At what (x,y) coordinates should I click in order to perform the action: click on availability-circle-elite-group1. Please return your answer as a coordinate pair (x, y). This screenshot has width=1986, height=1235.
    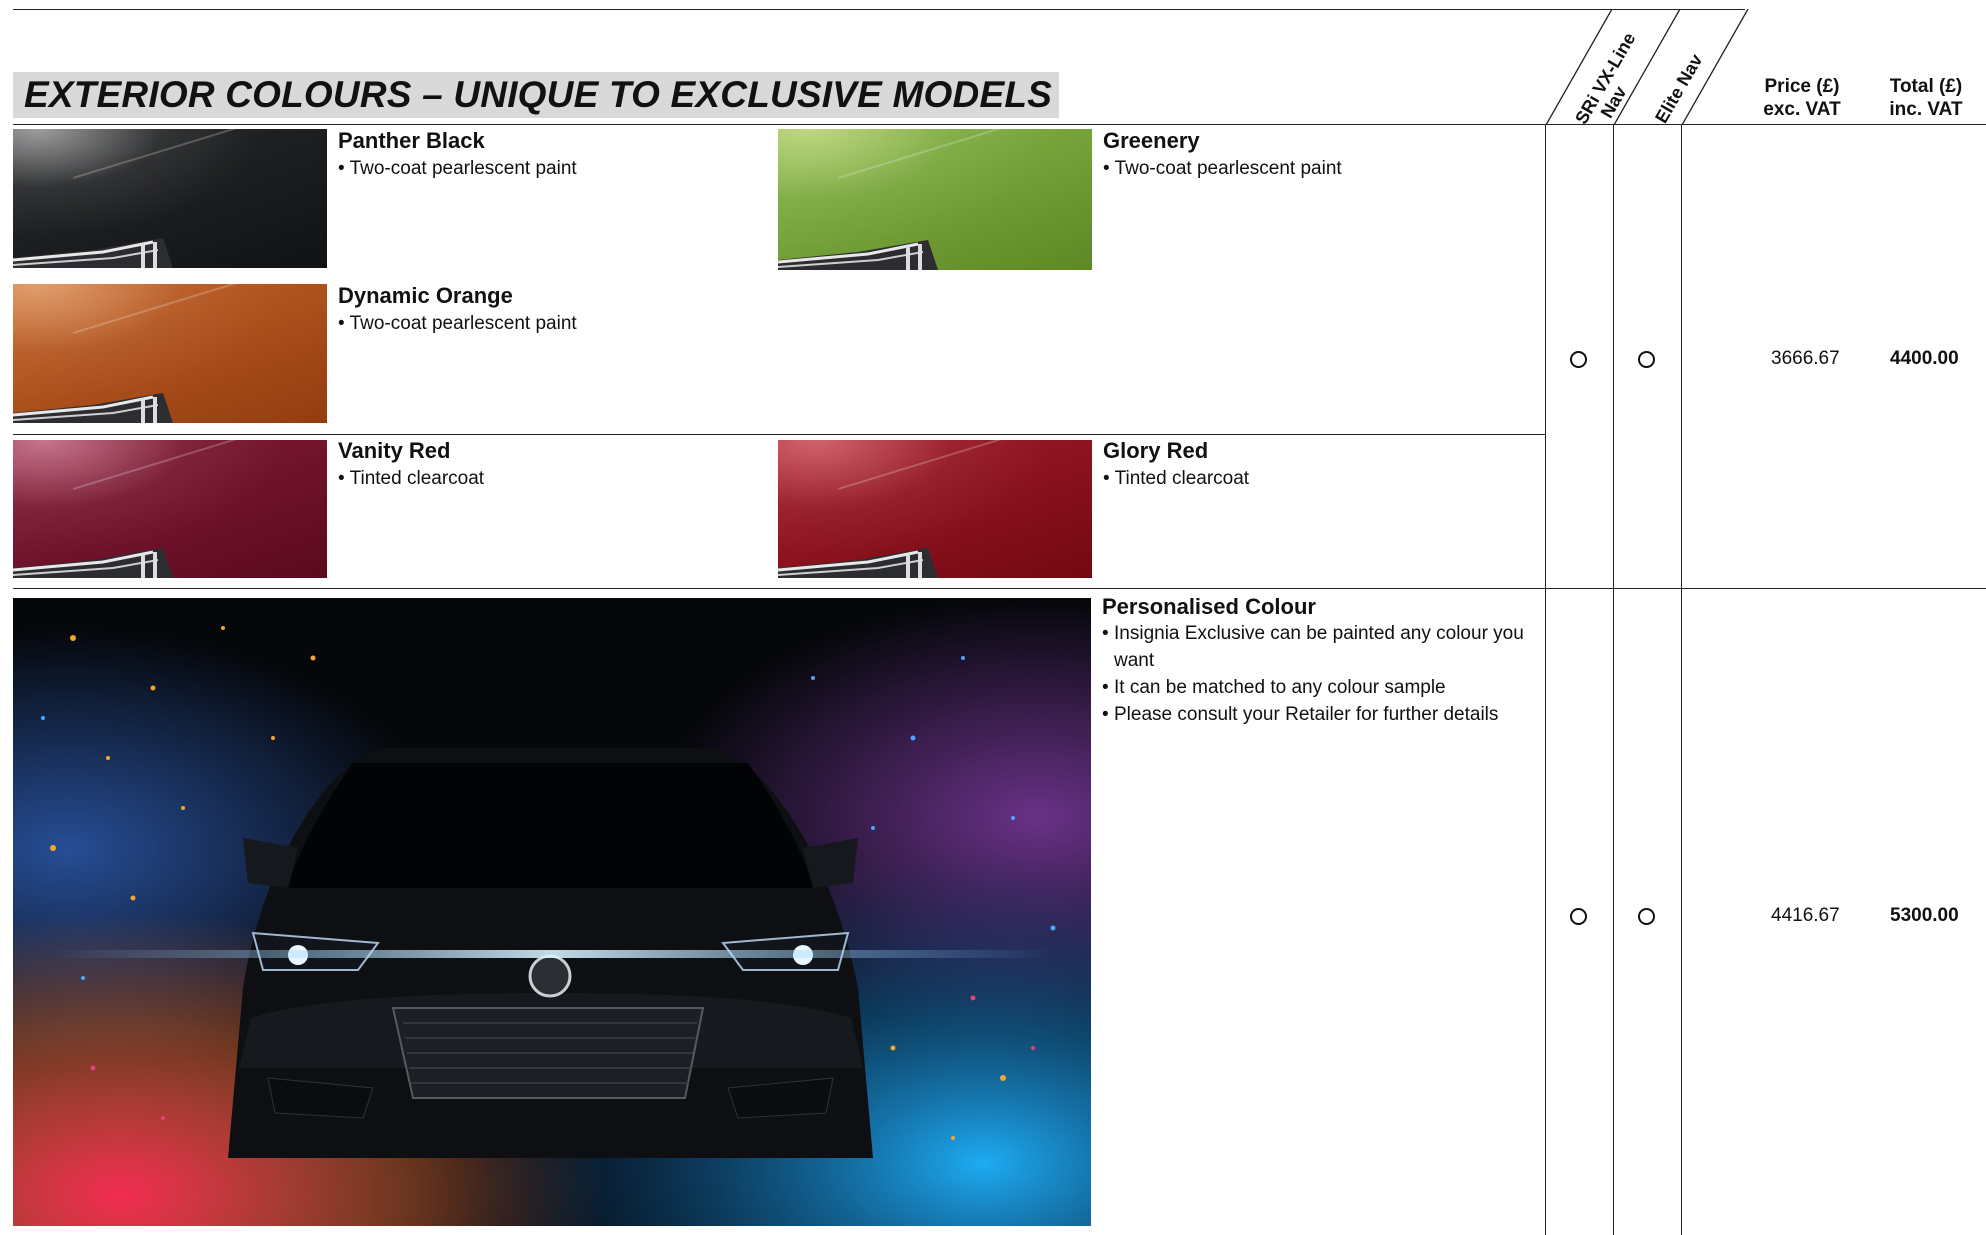
    Looking at the image, I should click on (1646, 359).